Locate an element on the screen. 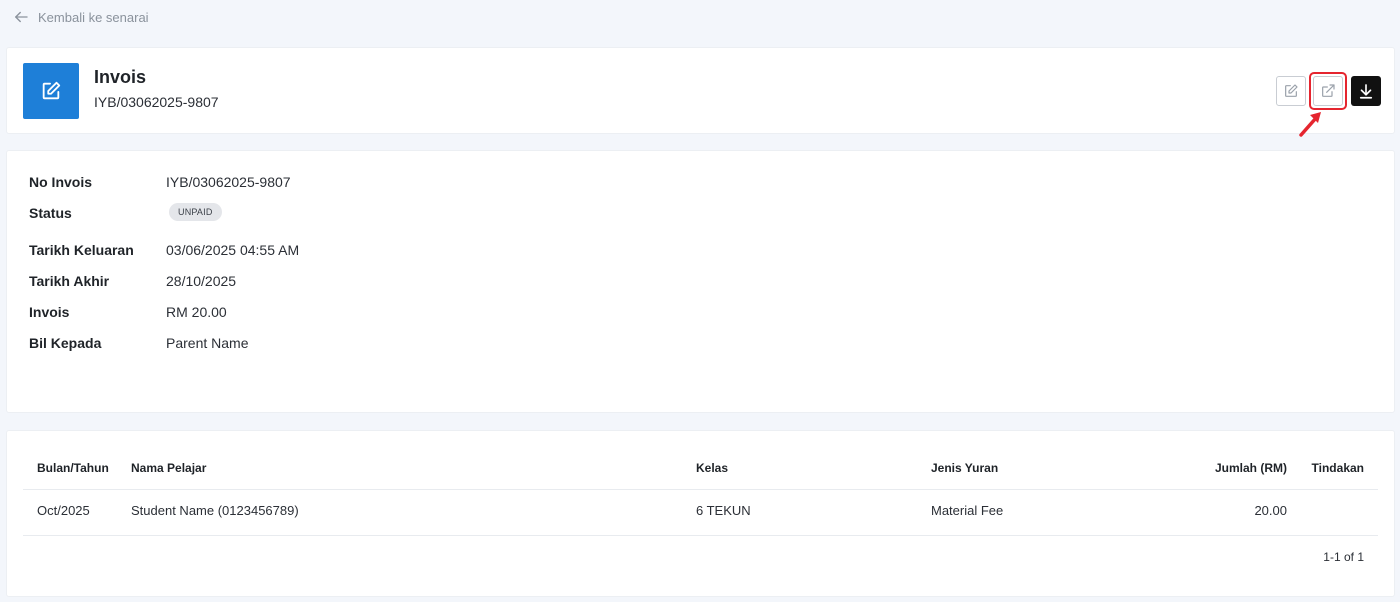 The width and height of the screenshot is (1400, 602). cell-class: 6 TEKUN is located at coordinates (723, 510).